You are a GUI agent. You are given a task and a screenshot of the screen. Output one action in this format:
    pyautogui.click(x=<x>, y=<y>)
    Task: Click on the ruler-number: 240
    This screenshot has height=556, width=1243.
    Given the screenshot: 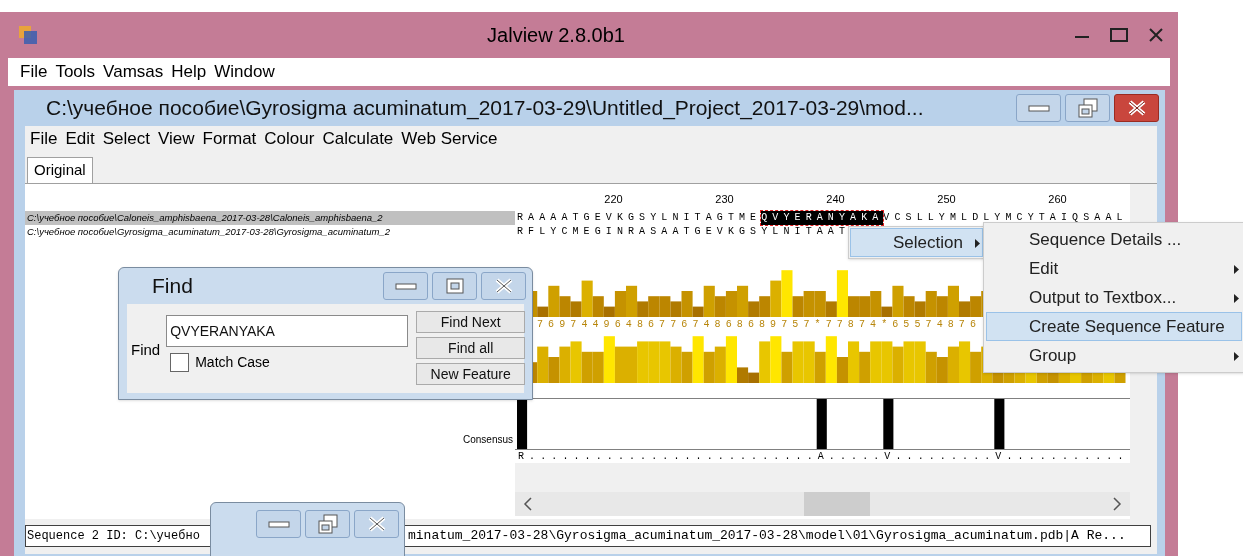 What is the action you would take?
    pyautogui.click(x=835, y=199)
    